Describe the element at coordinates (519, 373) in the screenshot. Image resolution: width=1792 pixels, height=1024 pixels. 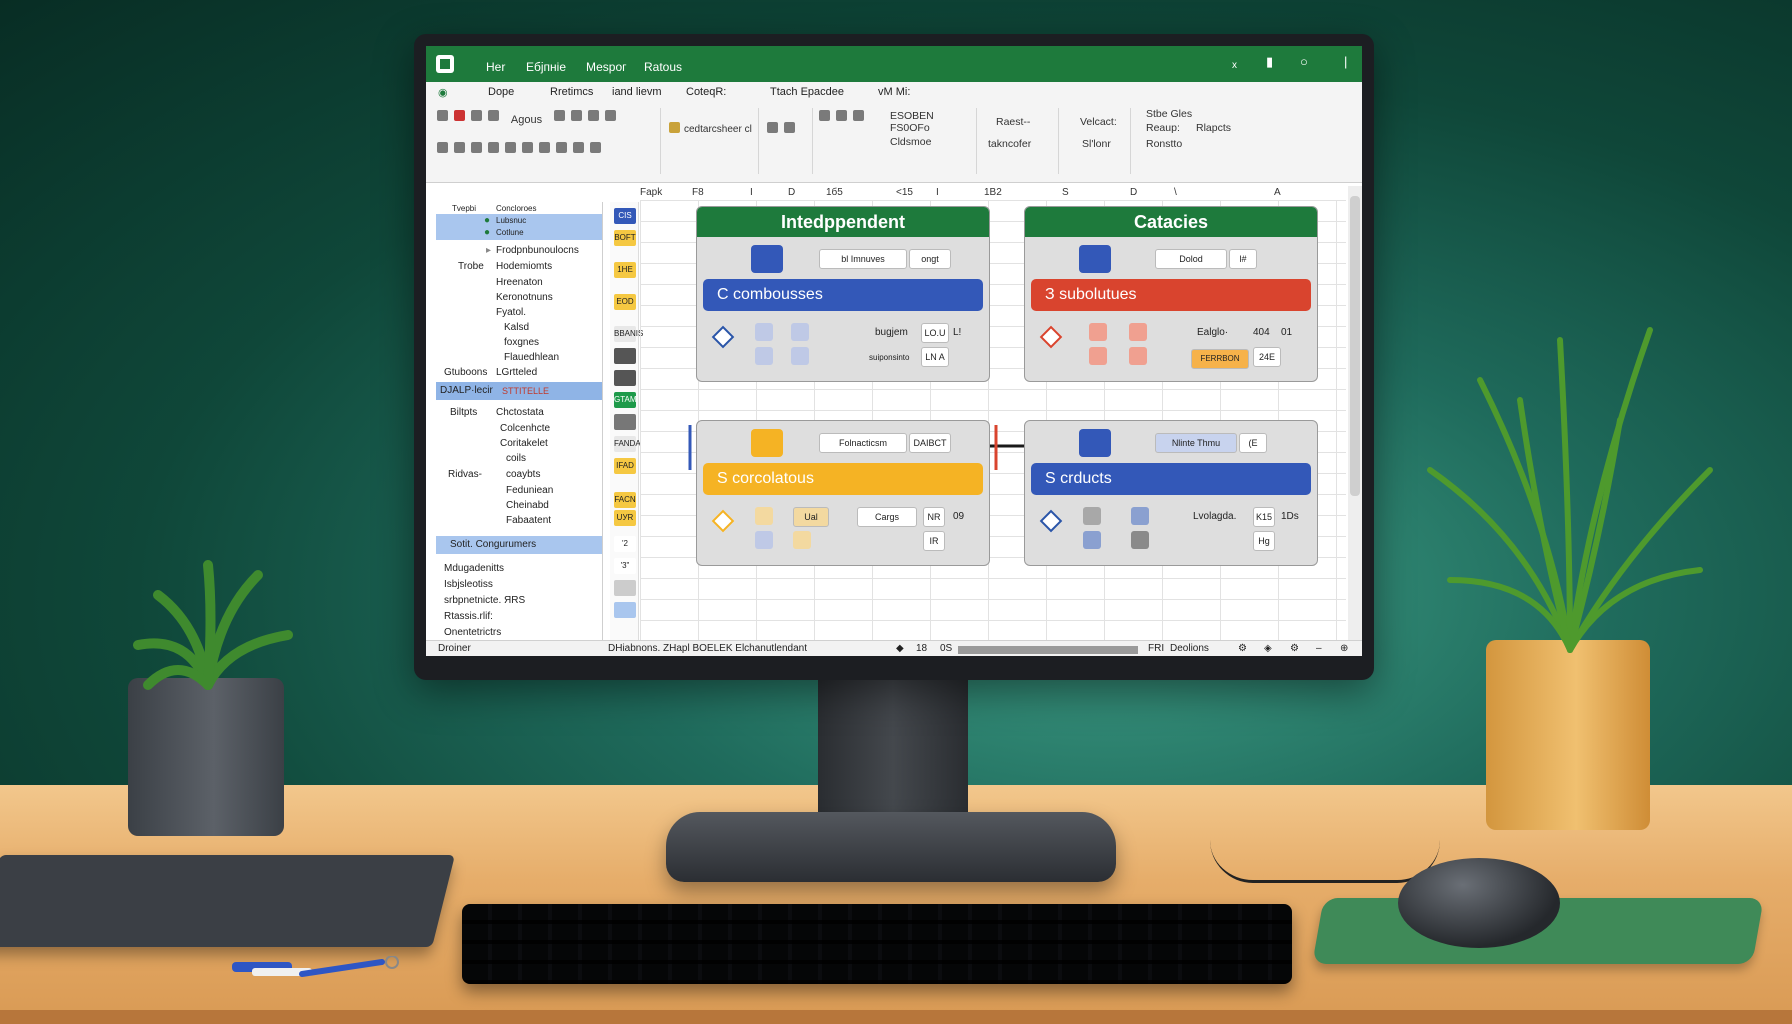
I see `pane-row: Gtuboons LGrtteled` at that location.